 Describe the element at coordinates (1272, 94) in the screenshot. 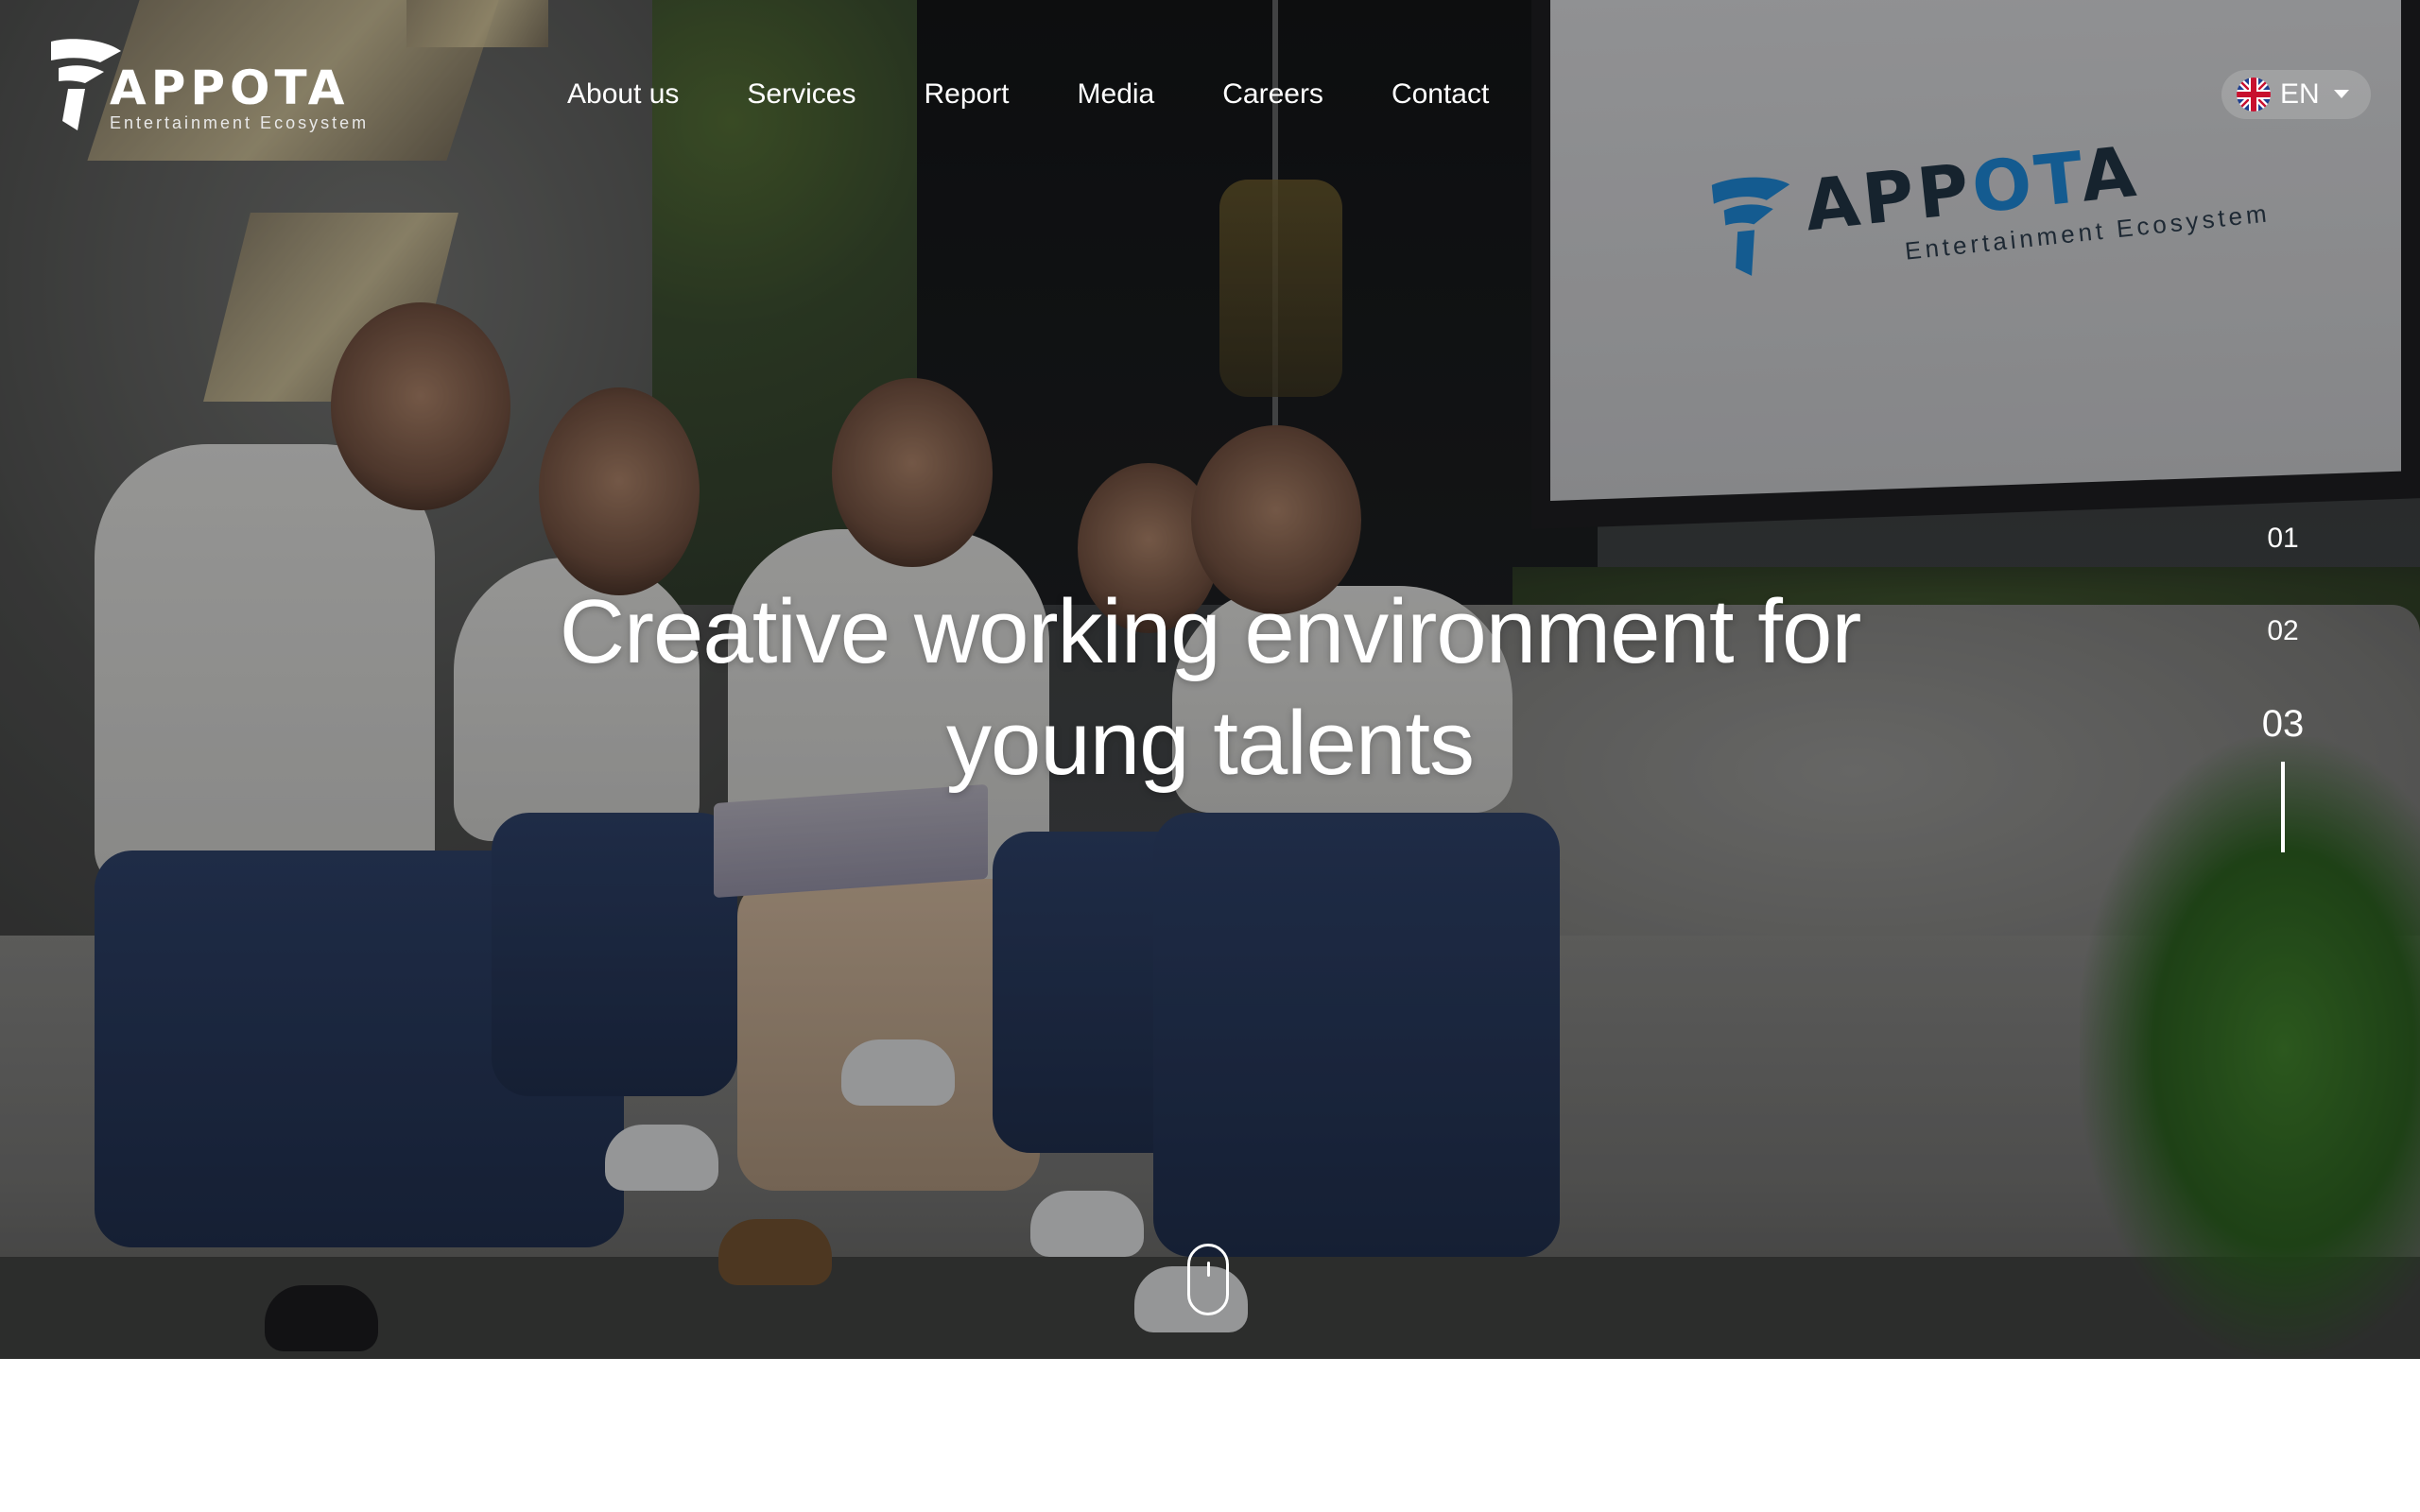

I see `nav-careers: Careers` at that location.